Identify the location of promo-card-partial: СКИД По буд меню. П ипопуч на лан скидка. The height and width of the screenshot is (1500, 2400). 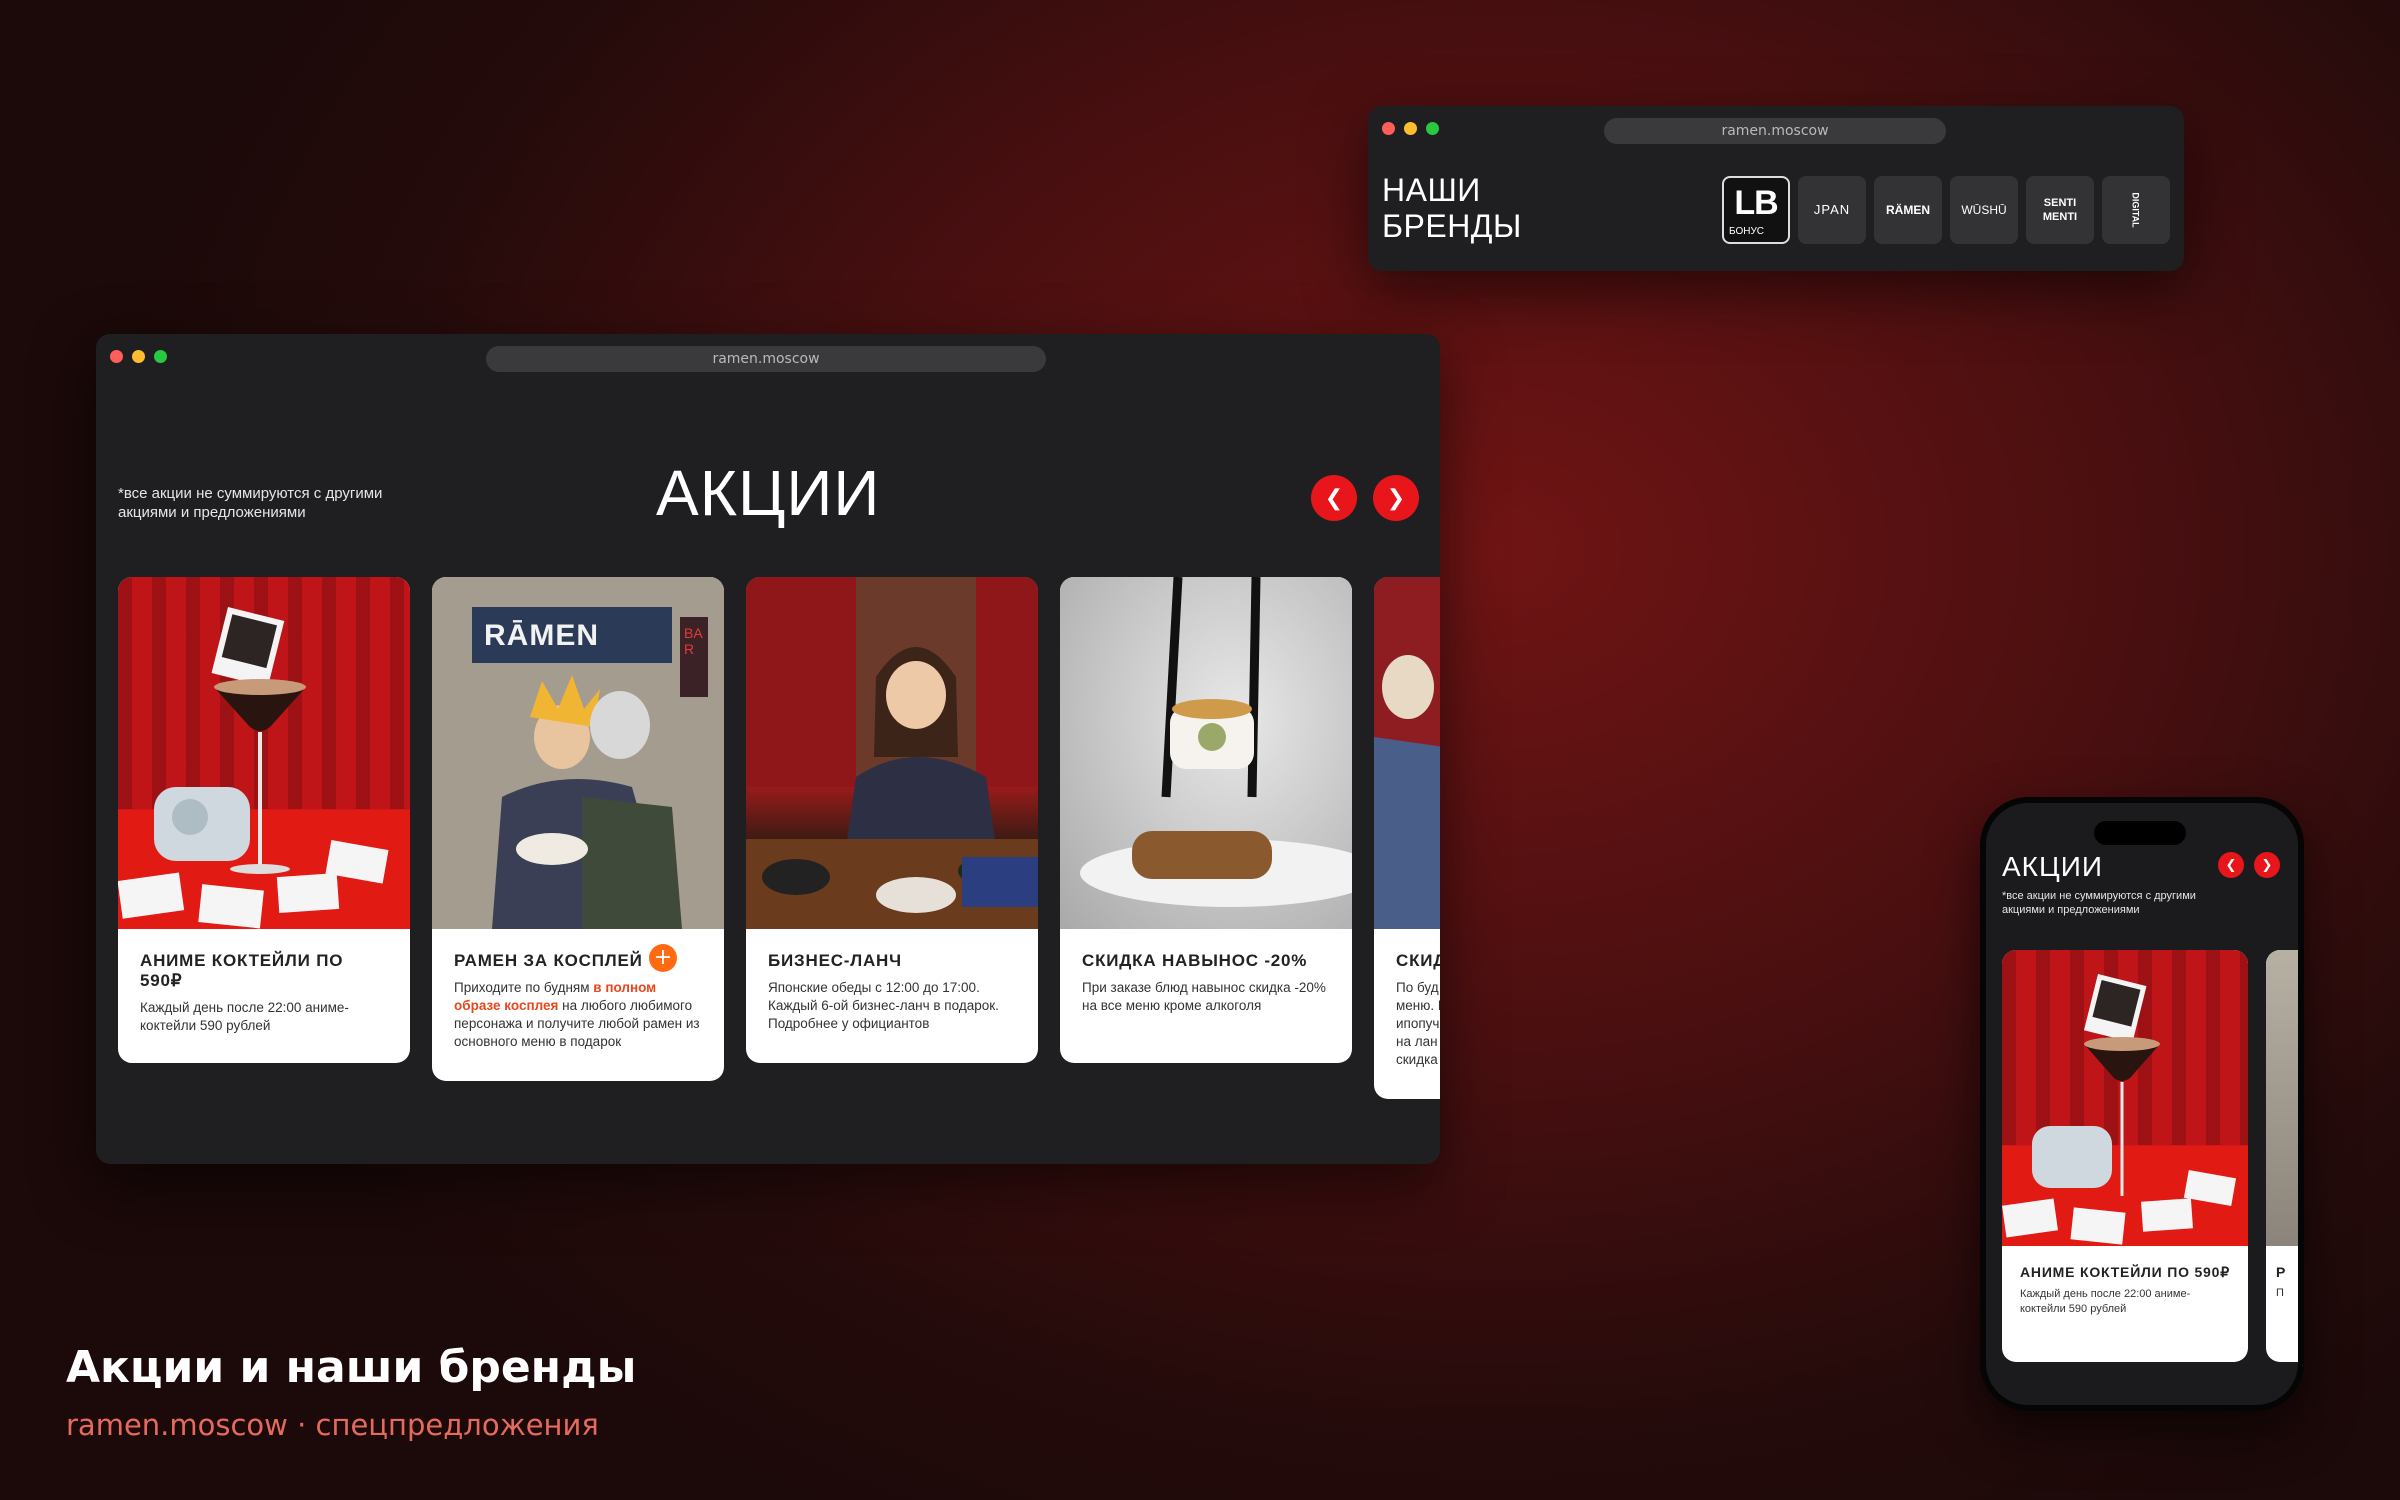
(1407, 838).